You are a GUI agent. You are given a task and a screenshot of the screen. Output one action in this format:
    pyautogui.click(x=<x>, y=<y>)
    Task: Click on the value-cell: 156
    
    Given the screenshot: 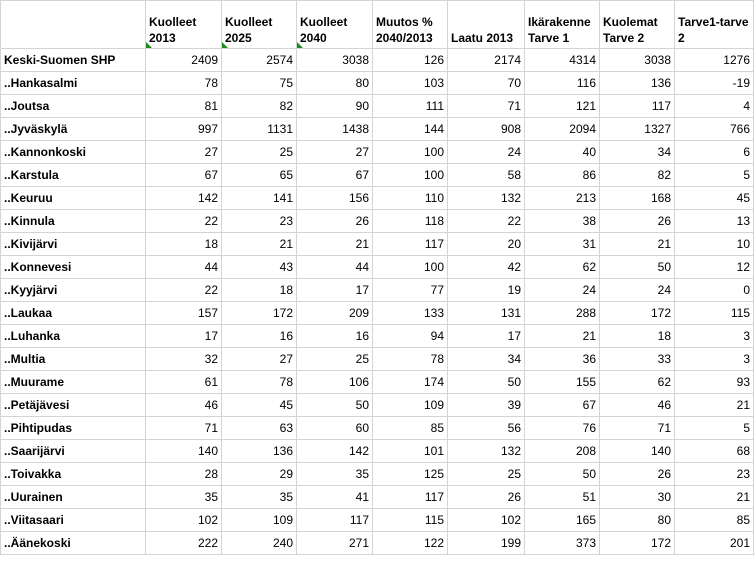 What is the action you would take?
    pyautogui.click(x=334, y=198)
    